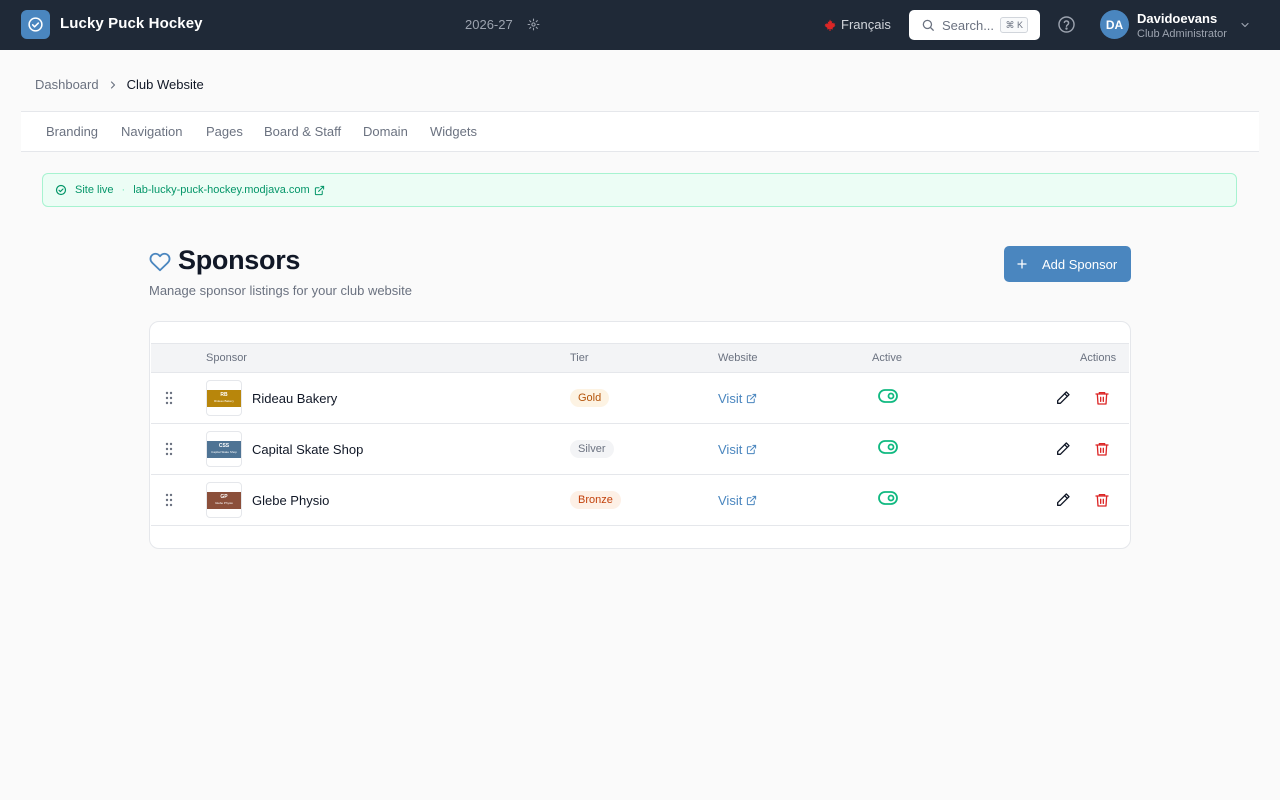 The image size is (1280, 800). What do you see at coordinates (830, 25) in the screenshot?
I see `maple-leaf-icon` at bounding box center [830, 25].